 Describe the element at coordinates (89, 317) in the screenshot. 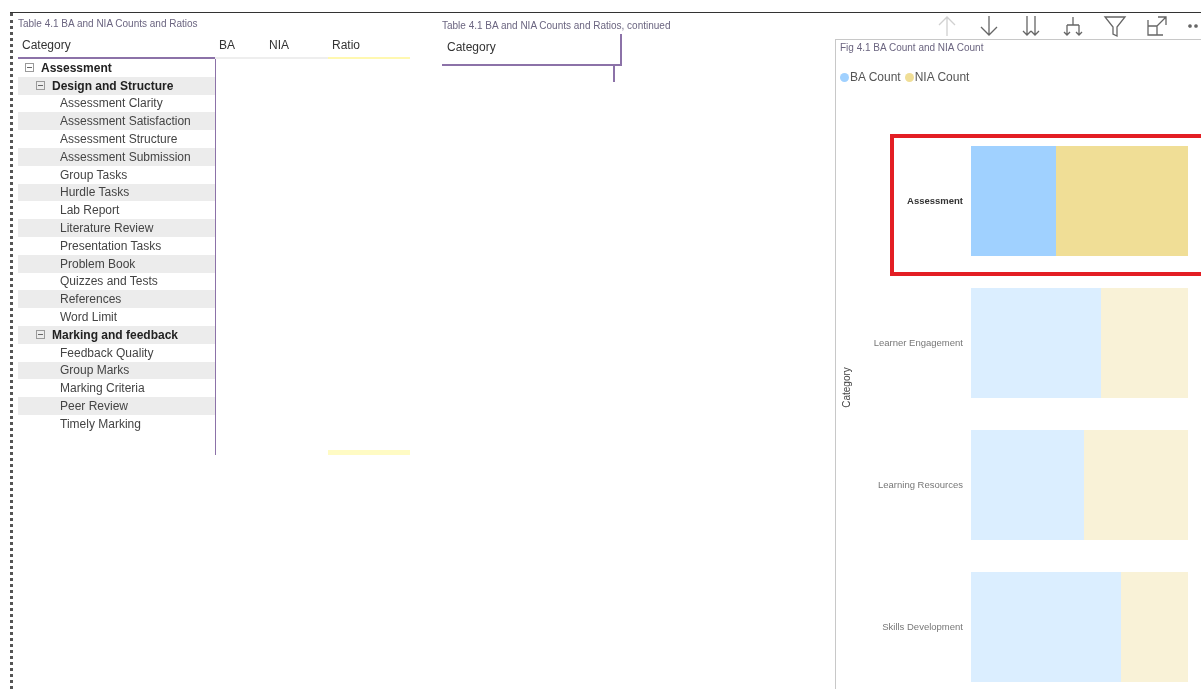

I see `row-label: Word Limit` at that location.